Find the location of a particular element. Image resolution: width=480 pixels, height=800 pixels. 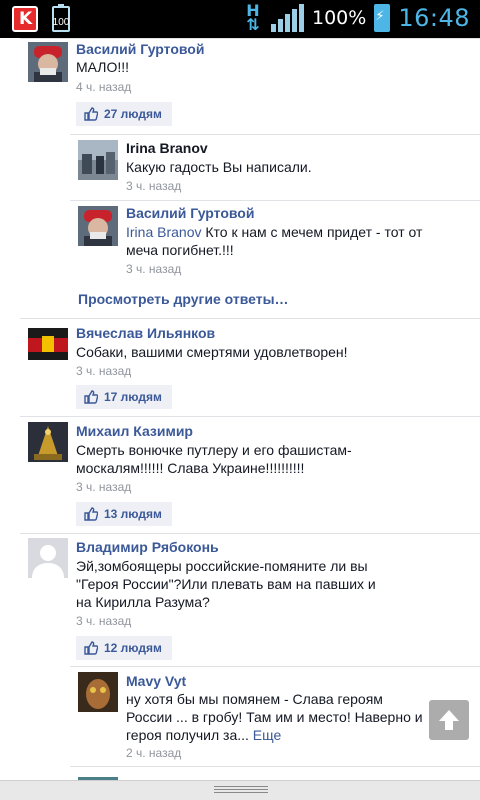

kaspersky-icon is located at coordinates (25, 19).